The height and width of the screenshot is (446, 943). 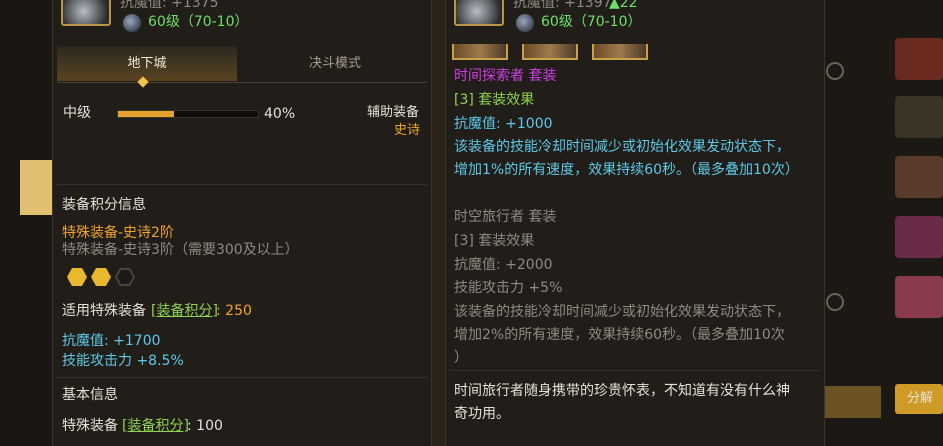 I want to click on set2-desc-line3: ）, so click(x=461, y=358).